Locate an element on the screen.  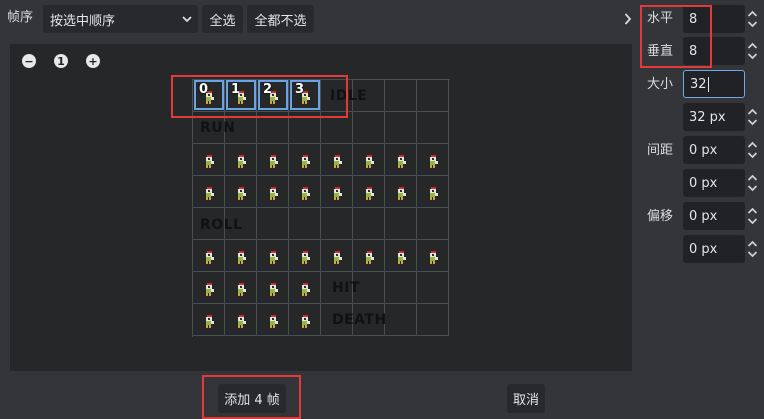
vertical-spinner-icon is located at coordinates (752, 51).